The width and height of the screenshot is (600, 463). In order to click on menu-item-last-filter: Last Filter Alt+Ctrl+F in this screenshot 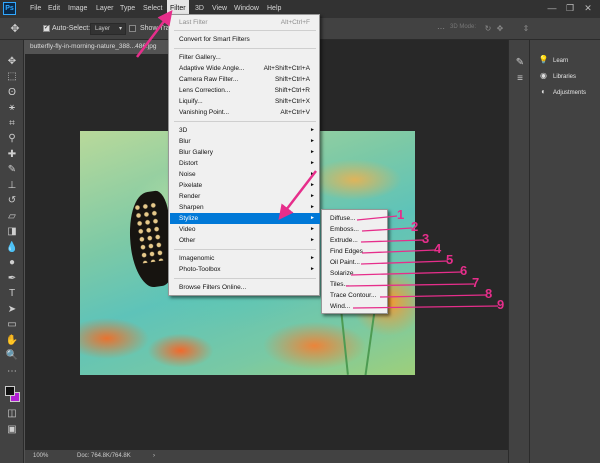, I will do `click(245, 22)`.